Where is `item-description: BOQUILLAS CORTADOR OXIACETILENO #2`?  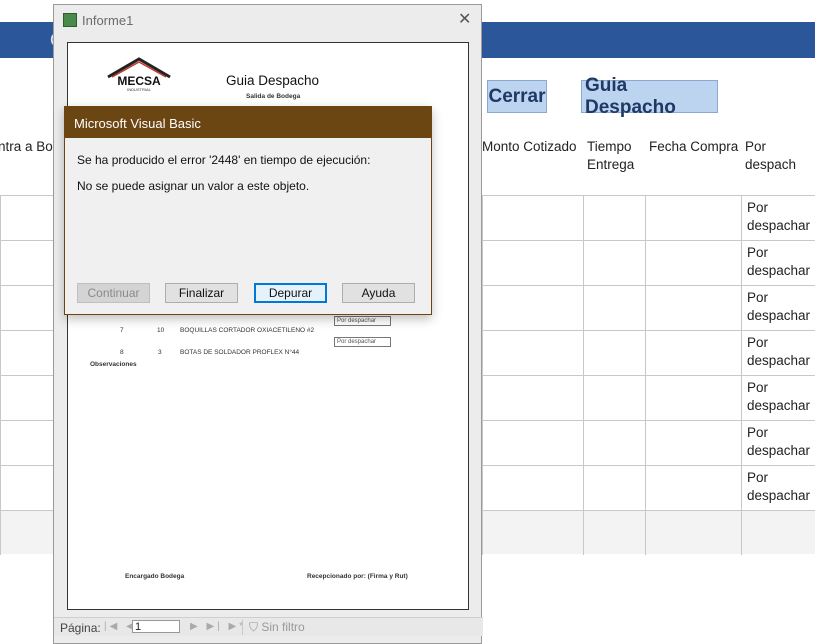 item-description: BOQUILLAS CORTADOR OXIACETILENO #2 is located at coordinates (247, 330).